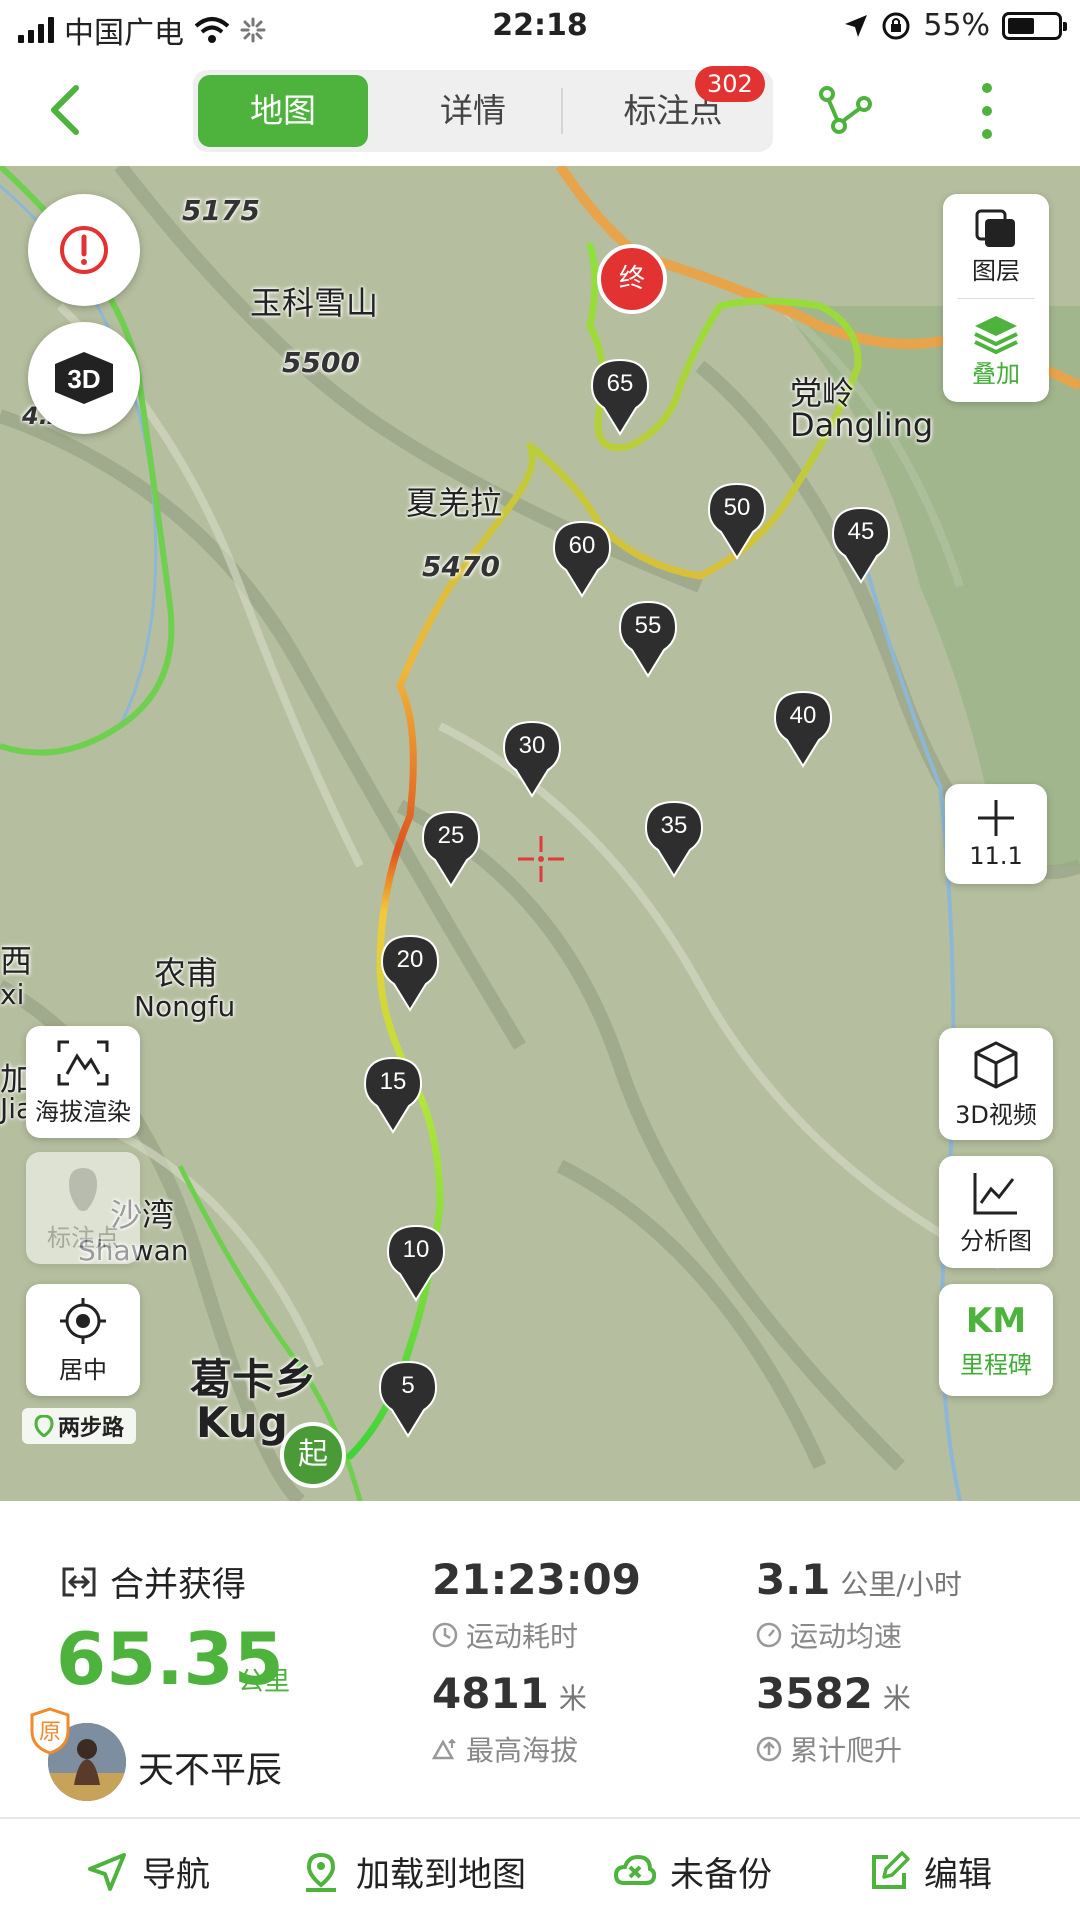 This screenshot has width=1080, height=1920. I want to click on peak-elevation: 5500, so click(321, 362).